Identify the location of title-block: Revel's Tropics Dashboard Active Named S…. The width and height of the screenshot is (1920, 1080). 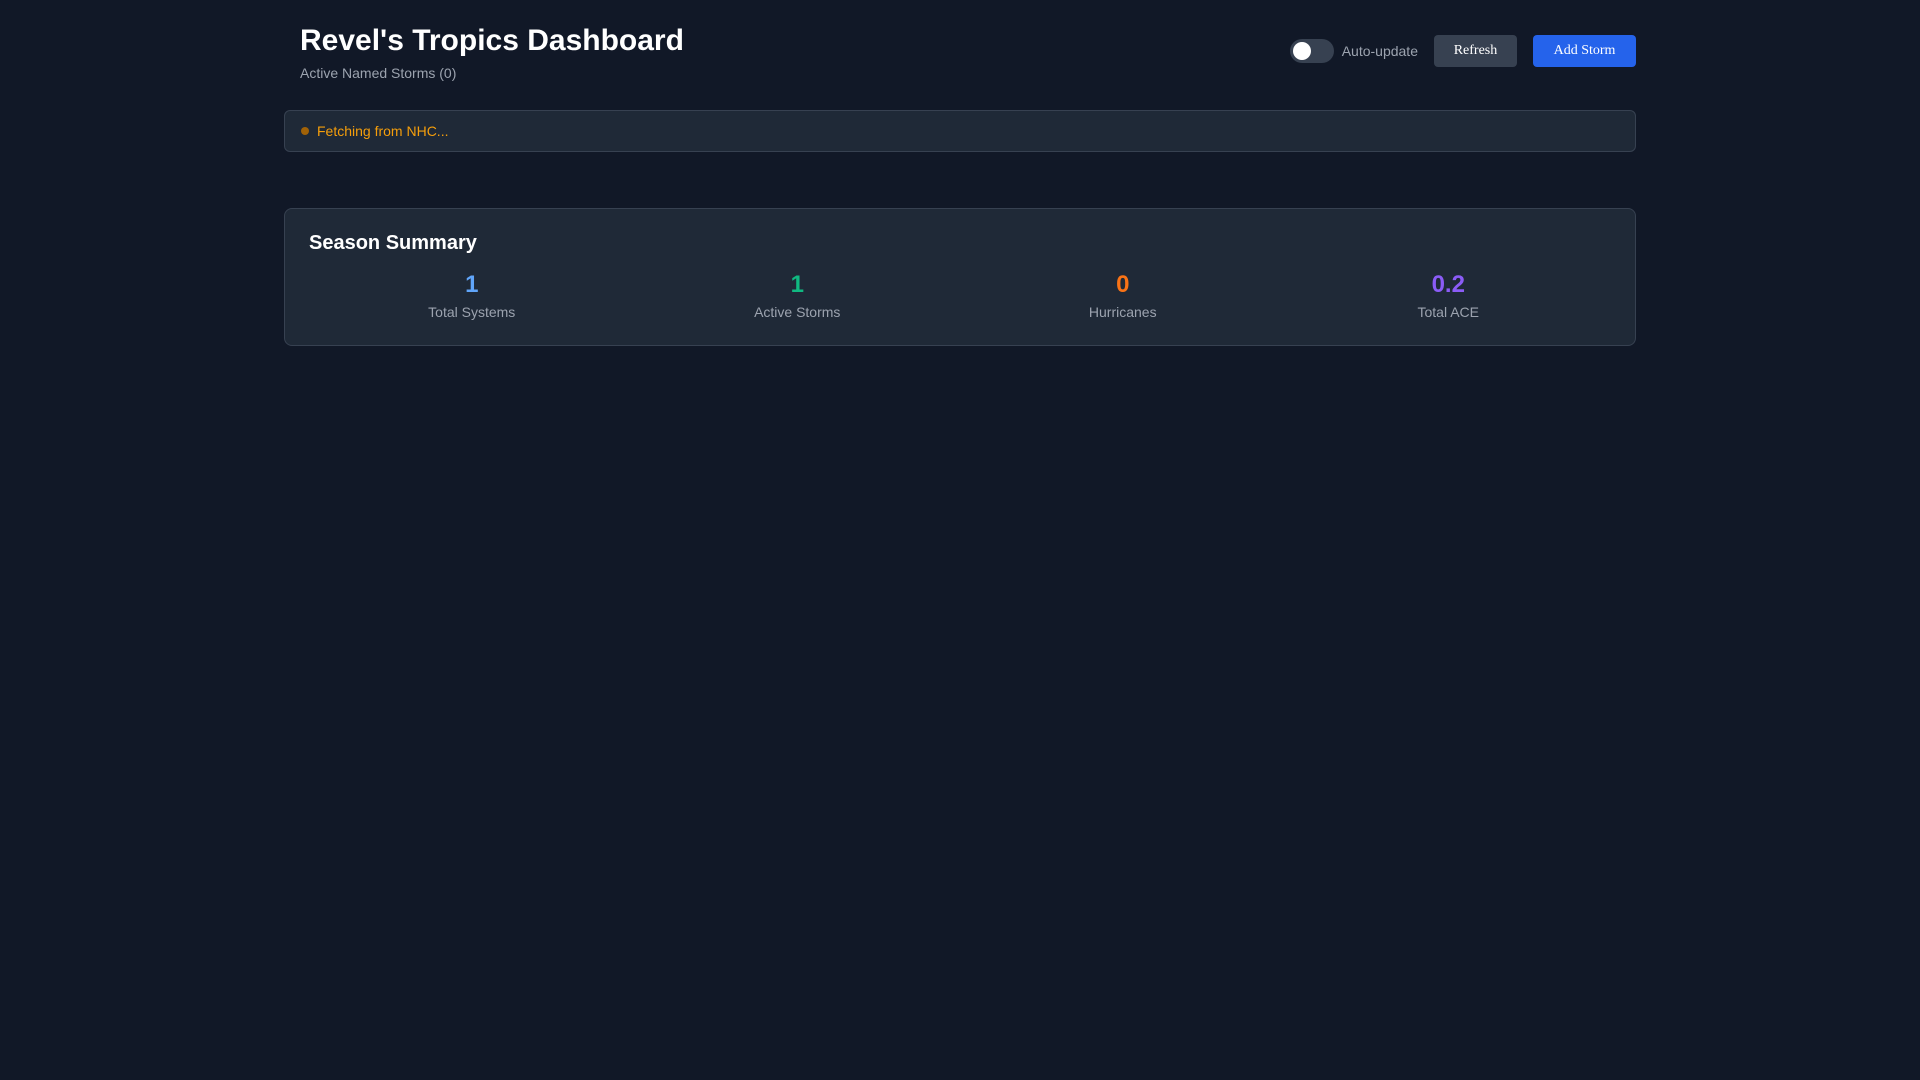
(492, 52).